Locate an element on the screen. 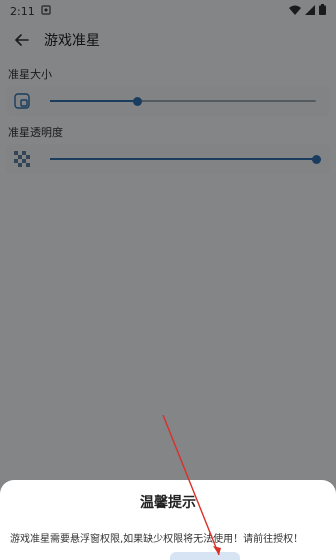 The image size is (336, 560). dialog-title: 温馨提示 is located at coordinates (168, 503).